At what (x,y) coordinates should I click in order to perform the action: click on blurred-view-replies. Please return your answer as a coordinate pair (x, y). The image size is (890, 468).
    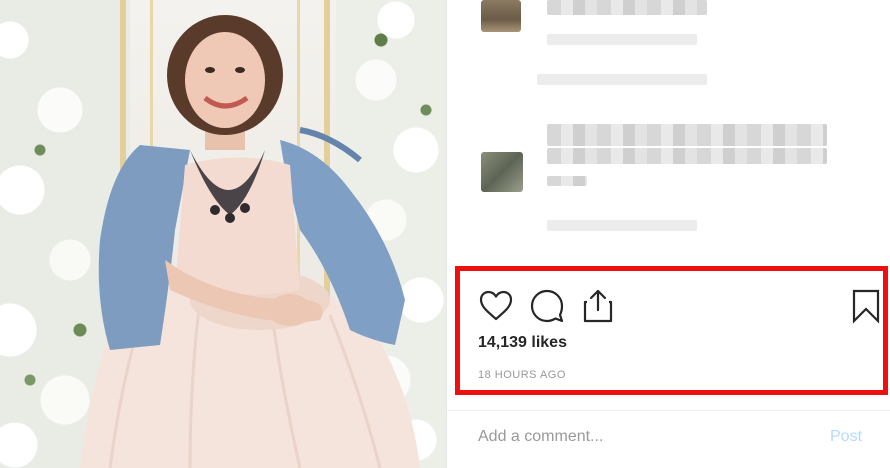
    Looking at the image, I should click on (622, 79).